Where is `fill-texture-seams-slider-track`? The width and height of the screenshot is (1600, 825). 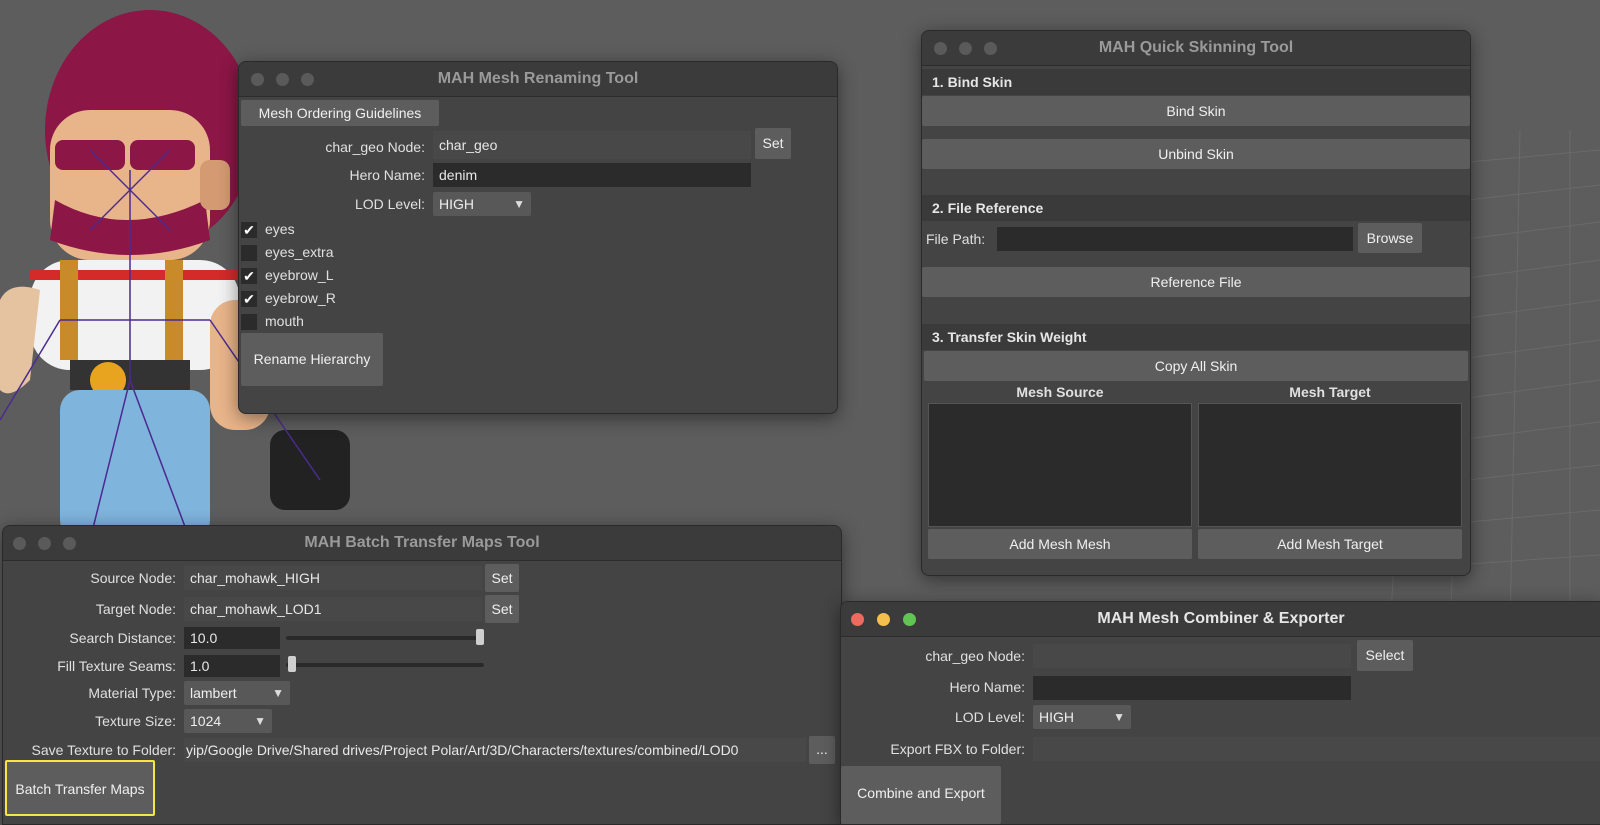
fill-texture-seams-slider-track is located at coordinates (385, 665).